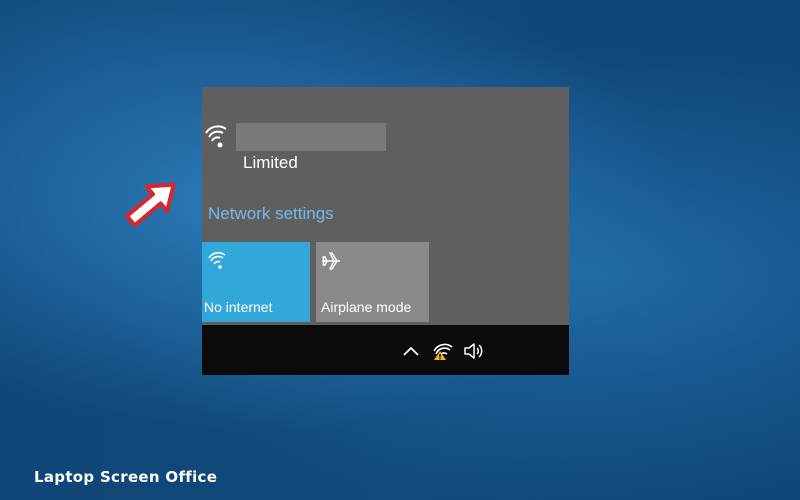  Describe the element at coordinates (271, 214) in the screenshot. I see `network-settings-link: Network settings` at that location.